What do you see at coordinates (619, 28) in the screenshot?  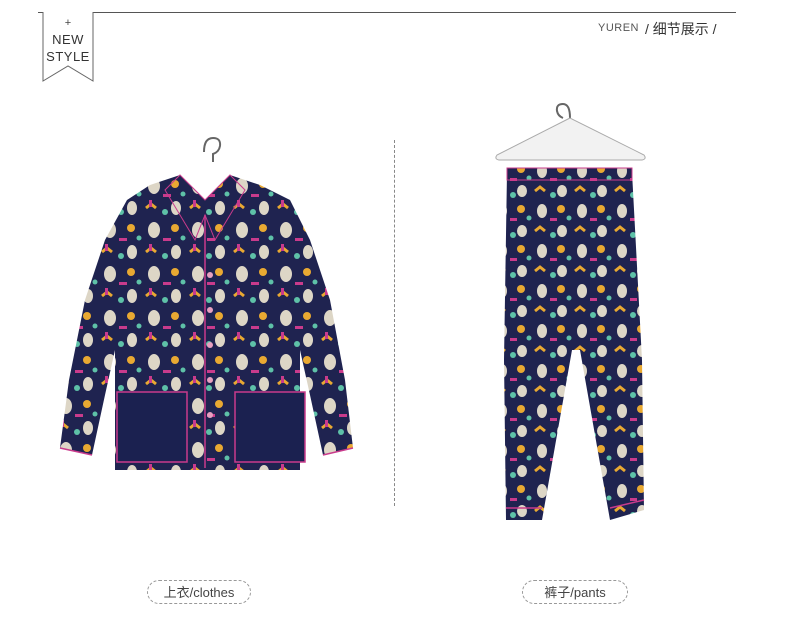 I see `brand-label: YUREN` at bounding box center [619, 28].